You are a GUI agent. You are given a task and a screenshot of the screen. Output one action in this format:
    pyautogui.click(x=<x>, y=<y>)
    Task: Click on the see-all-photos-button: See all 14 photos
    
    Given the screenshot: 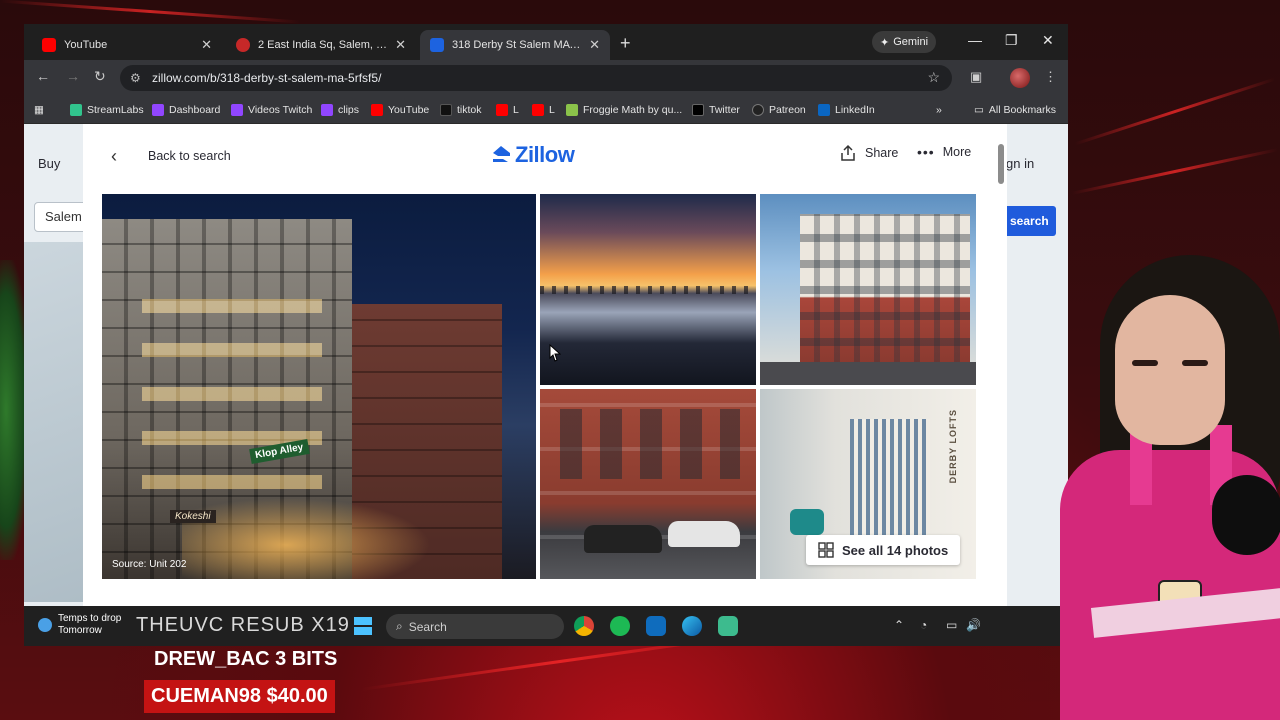 What is the action you would take?
    pyautogui.click(x=883, y=550)
    